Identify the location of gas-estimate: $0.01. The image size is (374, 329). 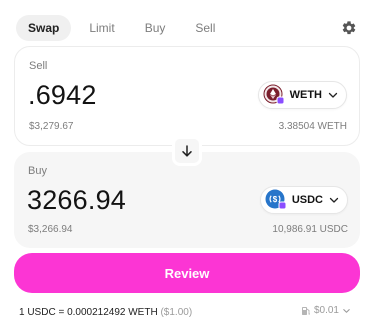
(327, 310).